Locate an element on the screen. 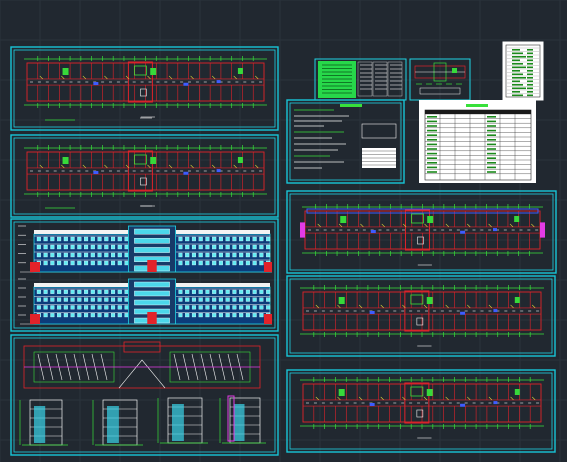 The image size is (567, 462). section-drawings is located at coordinates (142, 420).